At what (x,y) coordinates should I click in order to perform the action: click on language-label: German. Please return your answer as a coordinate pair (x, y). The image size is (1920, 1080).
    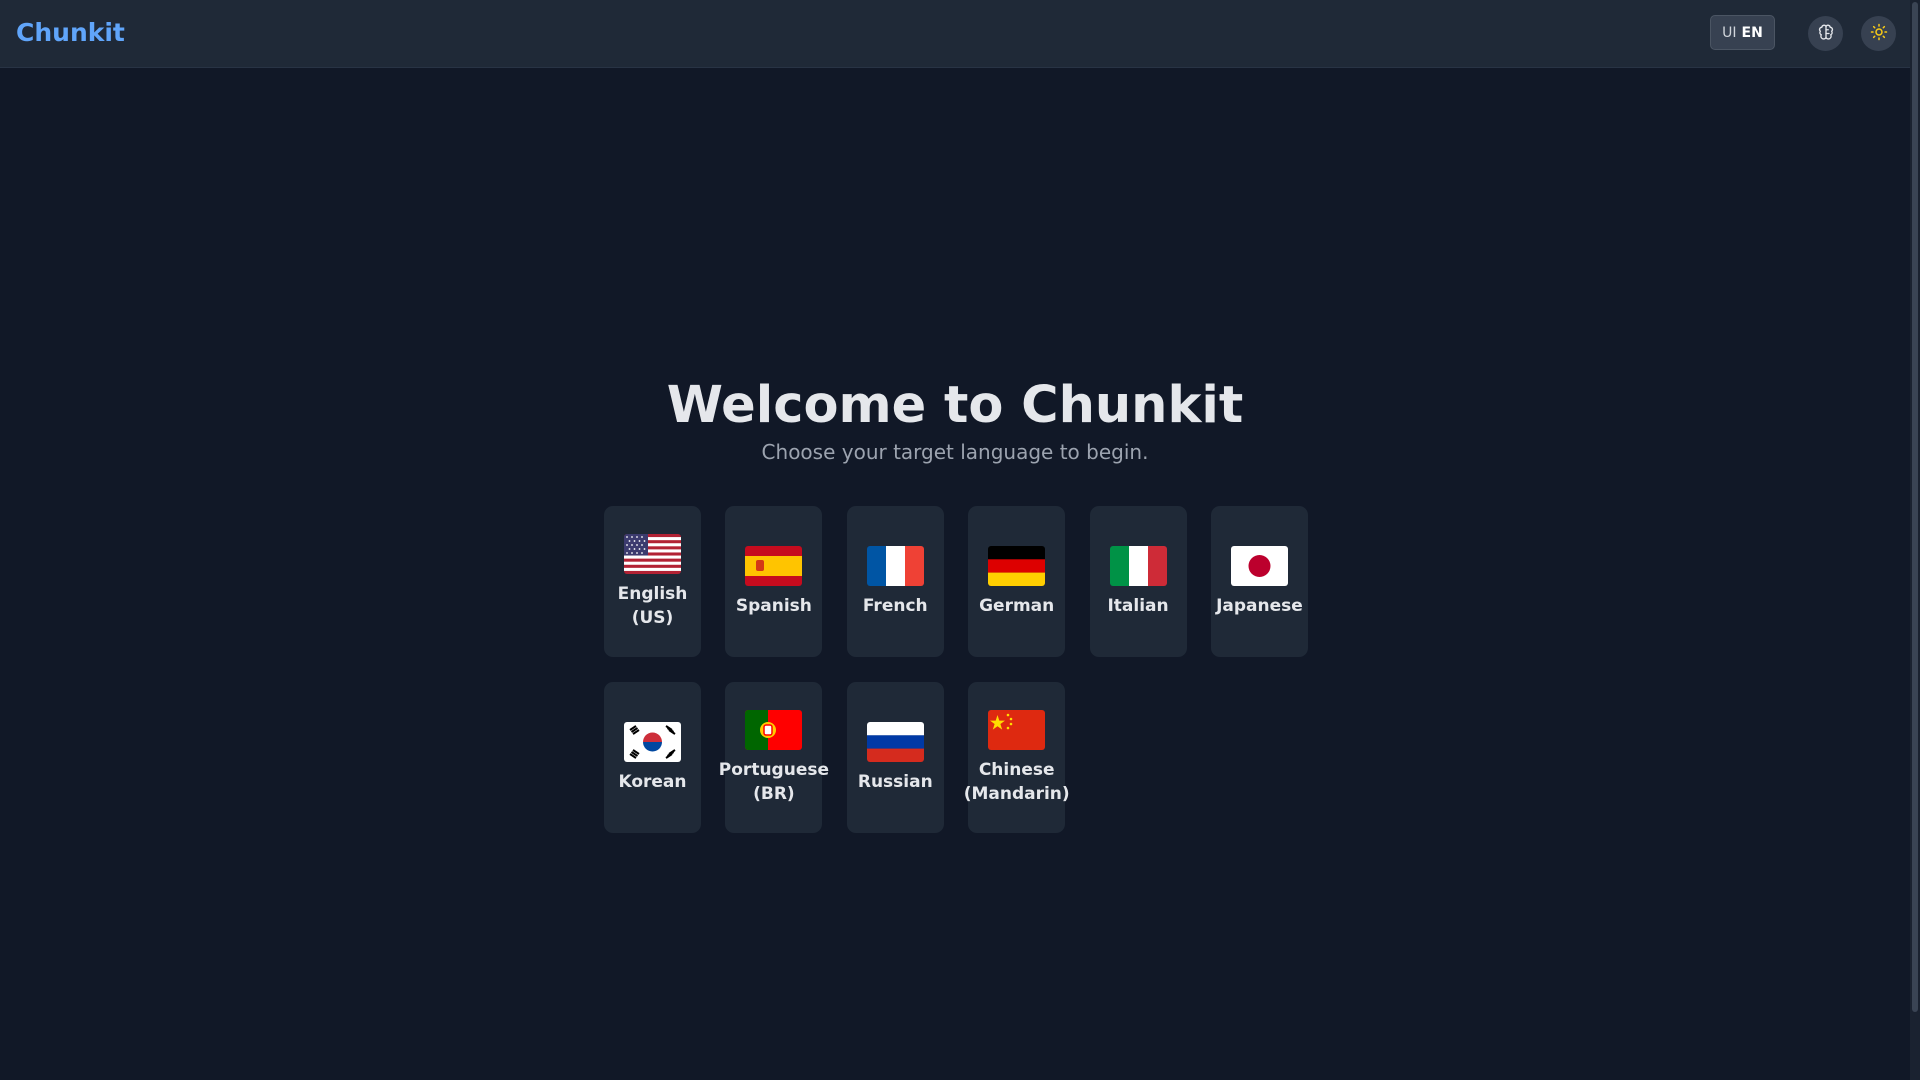
    Looking at the image, I should click on (1017, 605).